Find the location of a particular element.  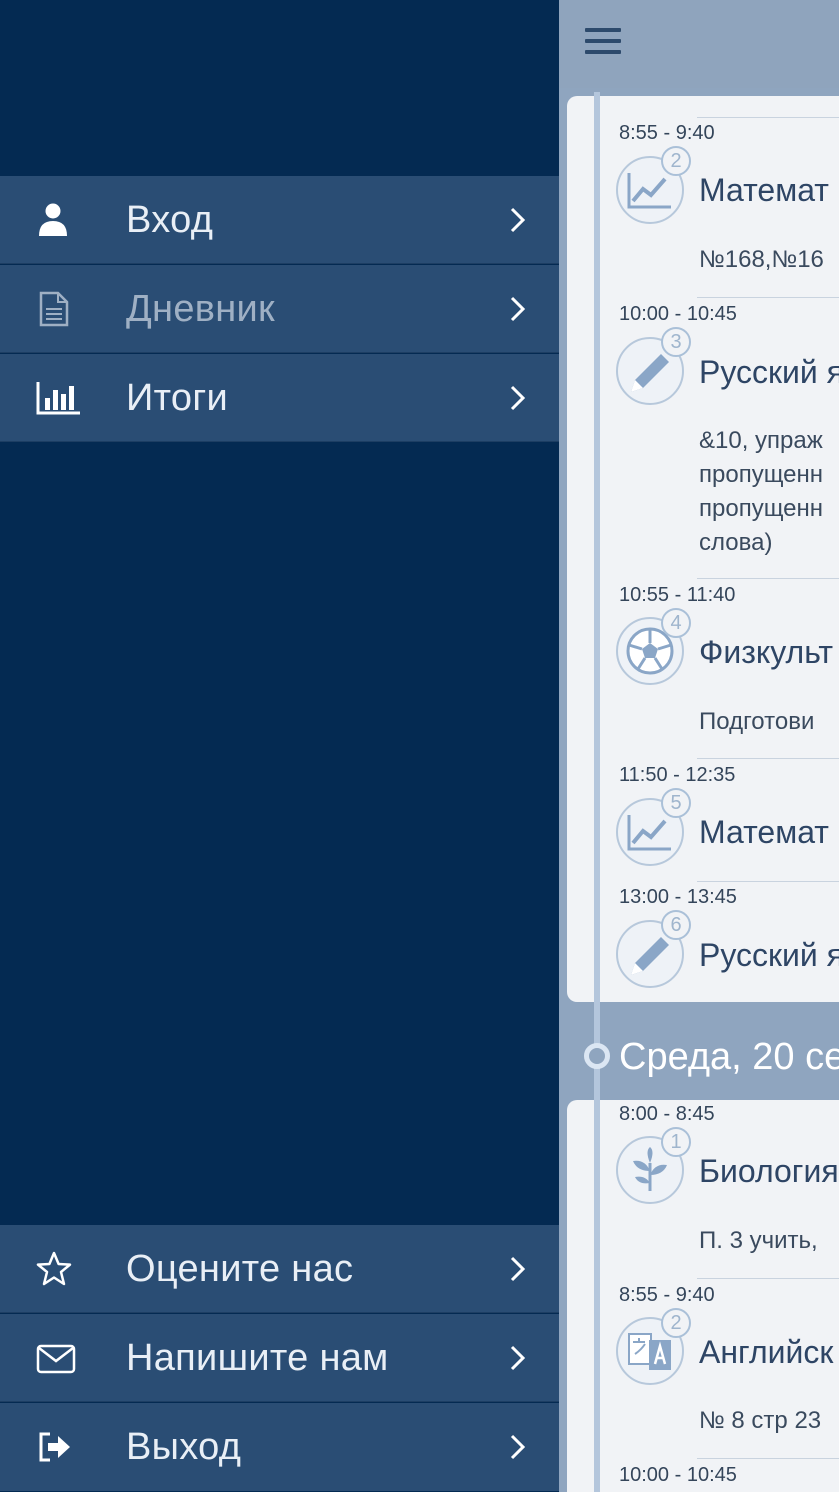

timeline-line is located at coordinates (597, 792).